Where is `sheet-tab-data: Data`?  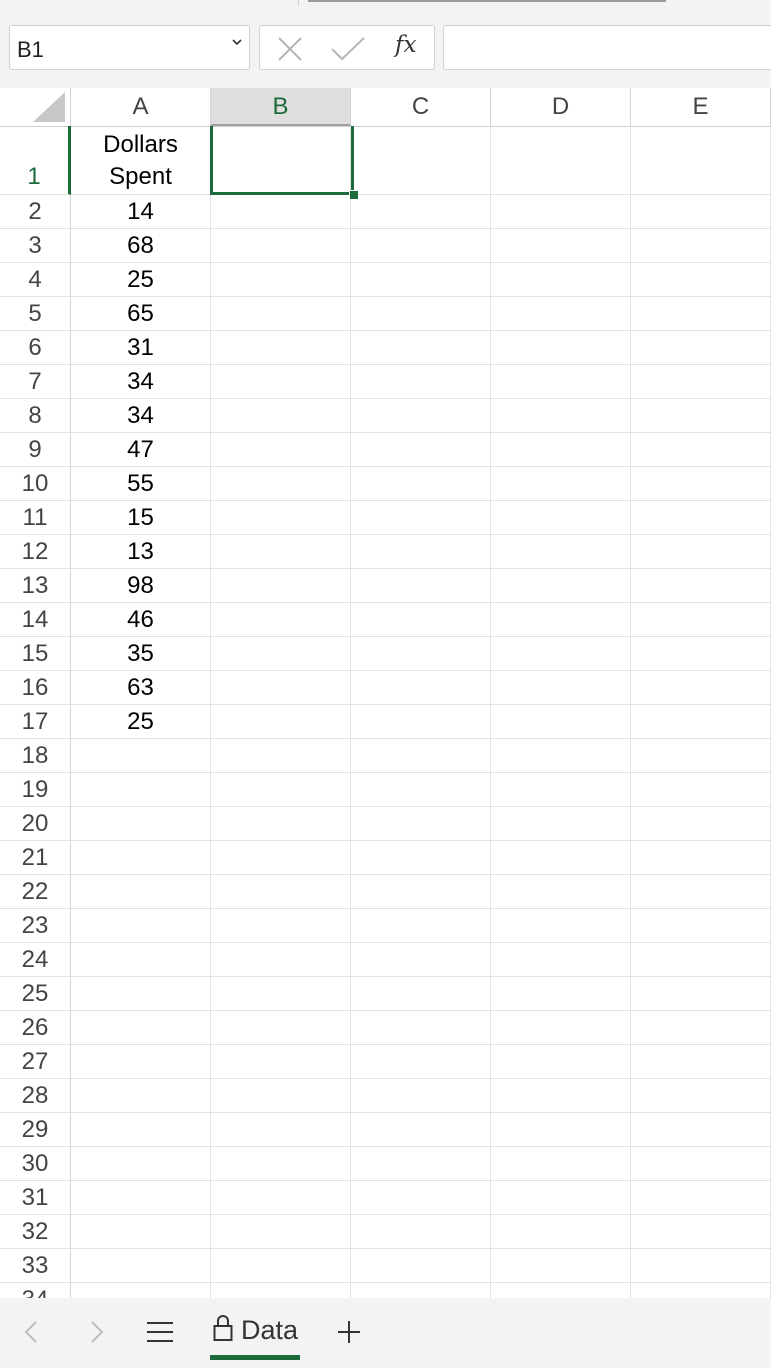
sheet-tab-data: Data is located at coordinates (255, 1336).